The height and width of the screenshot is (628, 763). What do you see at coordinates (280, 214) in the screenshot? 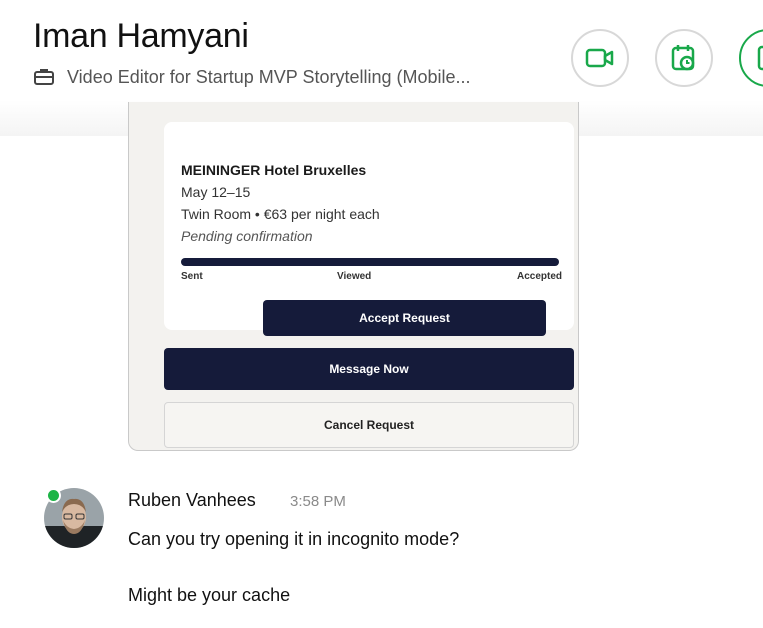
I see `room-info: Twin Room • €63 per night each` at bounding box center [280, 214].